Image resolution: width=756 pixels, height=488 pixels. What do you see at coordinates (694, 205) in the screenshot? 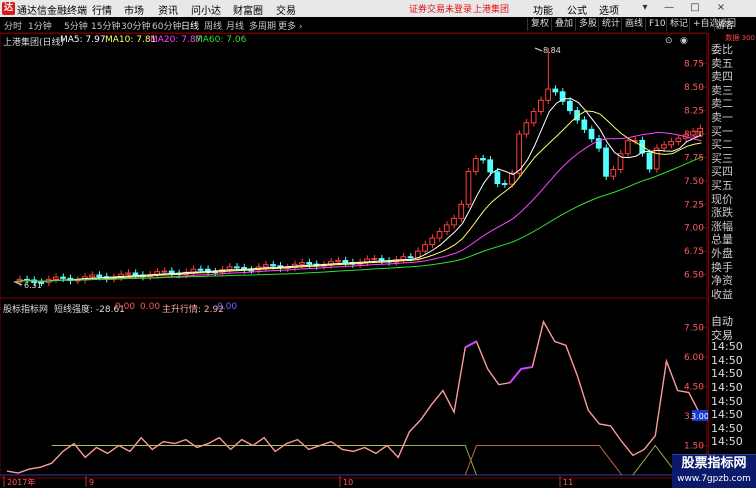
I see `price-axis-label: 7.25` at bounding box center [694, 205].